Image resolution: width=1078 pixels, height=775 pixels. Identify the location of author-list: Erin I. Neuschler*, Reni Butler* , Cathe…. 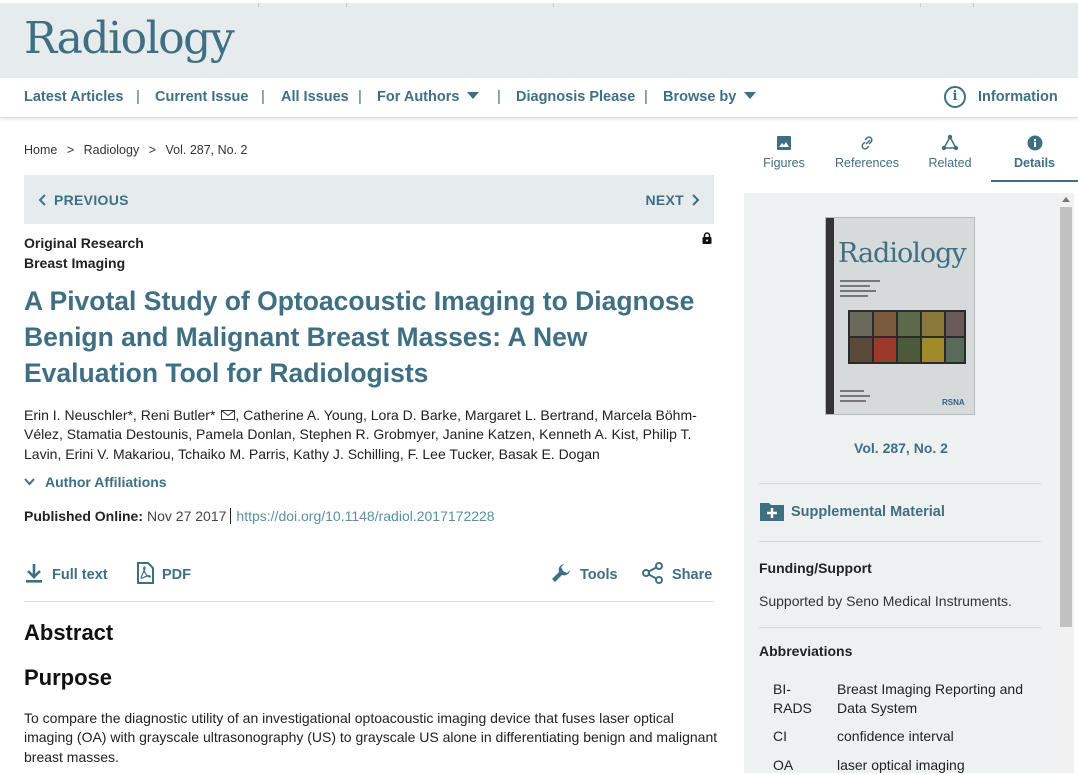
(369, 435).